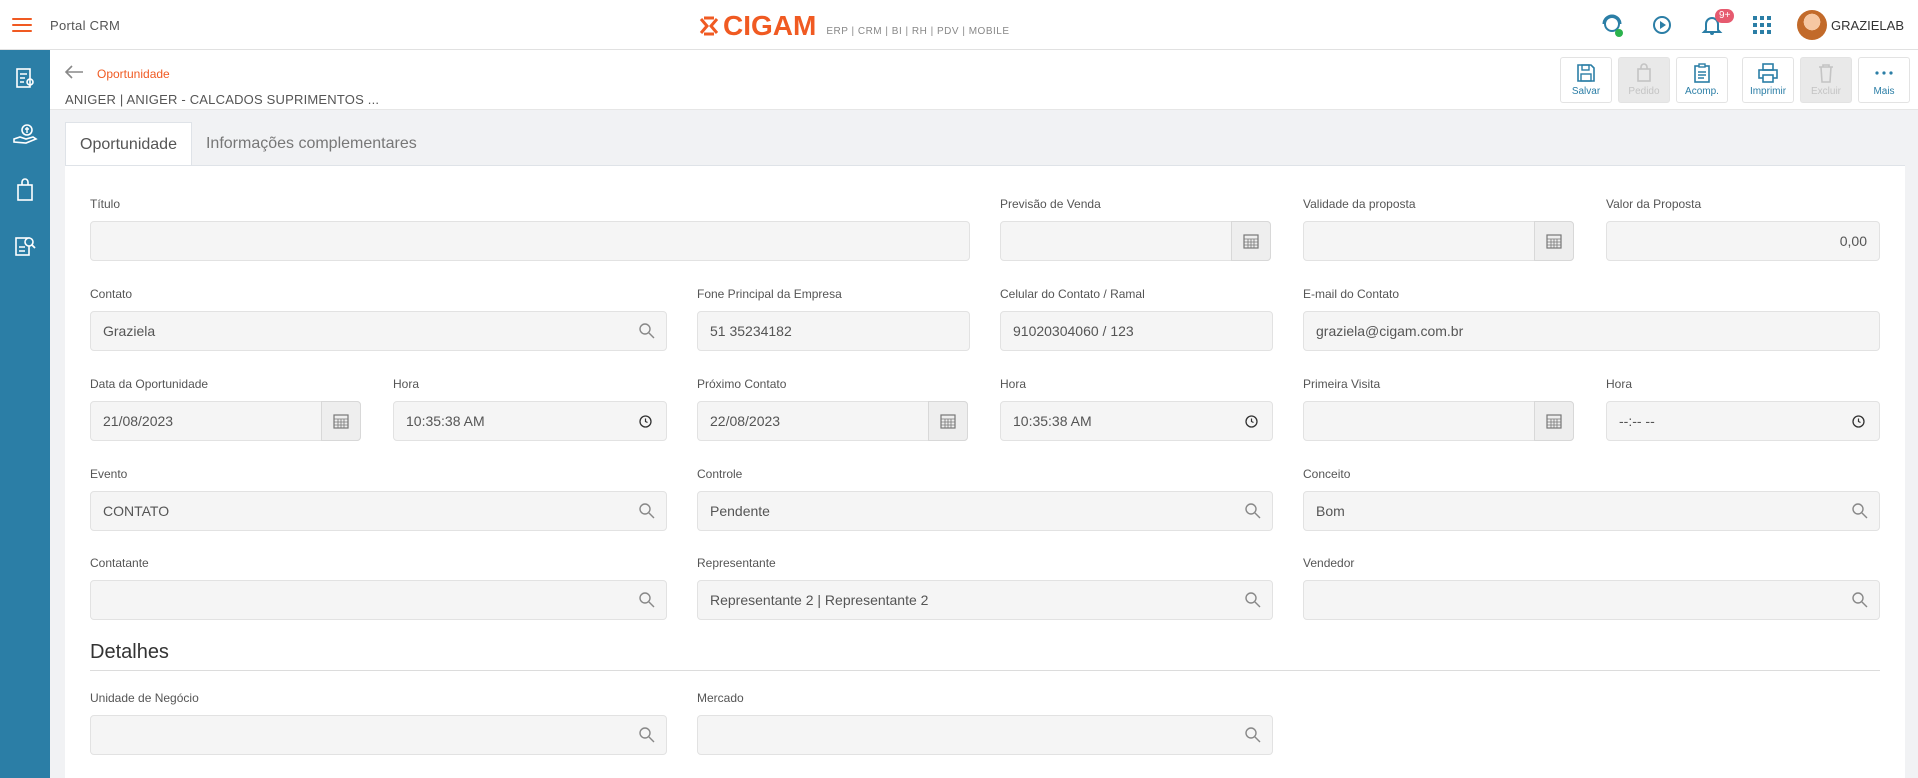 The image size is (1918, 778). Describe the element at coordinates (311, 144) in the screenshot. I see `tab-informacoes-complementares: Informações complementares` at that location.